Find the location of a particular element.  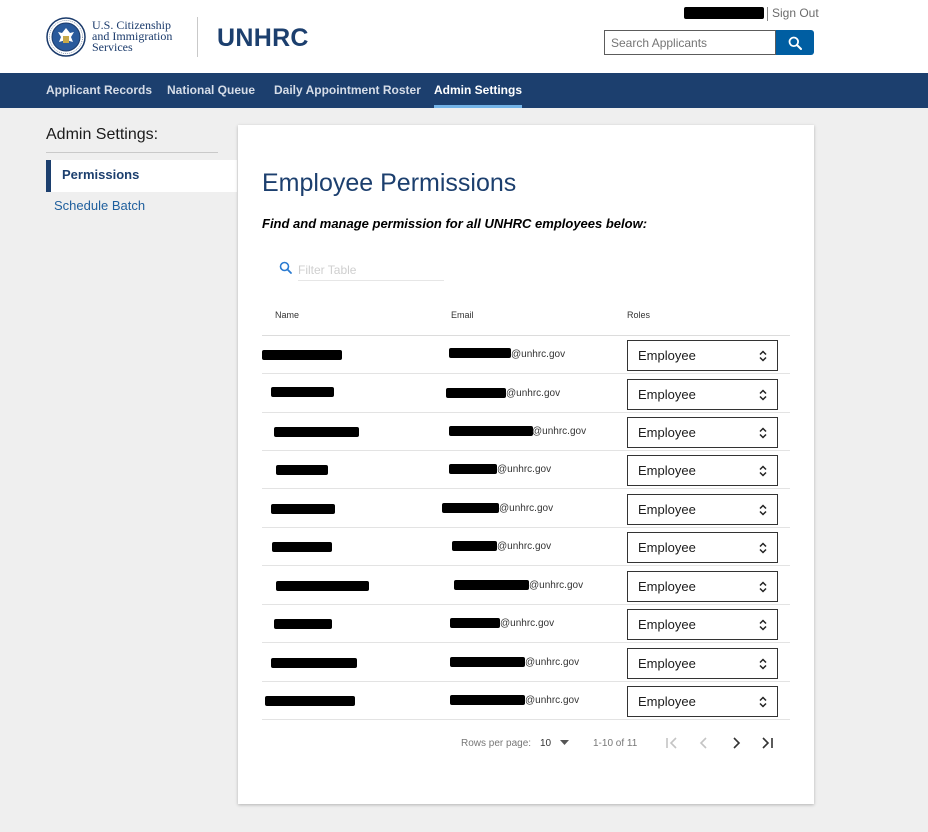

user-separator is located at coordinates (767, 14).